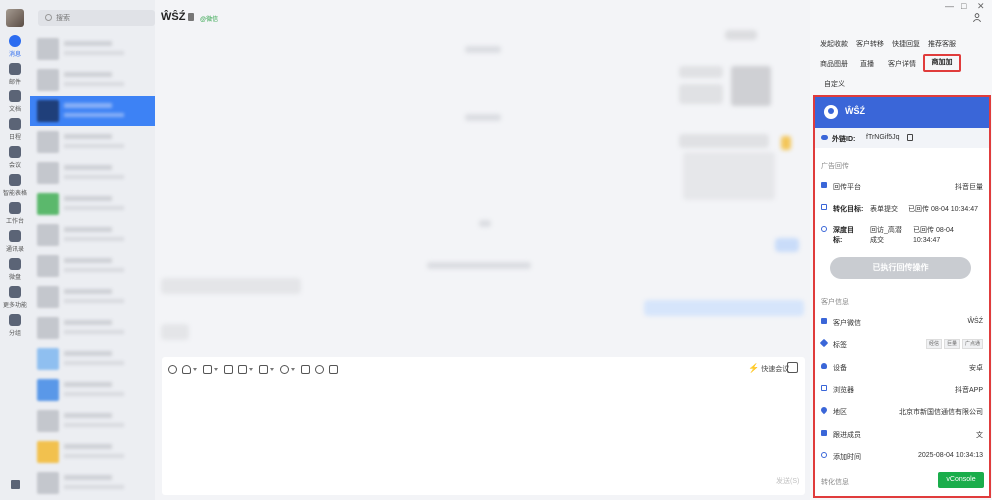 This screenshot has width=992, height=500. What do you see at coordinates (207, 369) in the screenshot?
I see `image-icon` at bounding box center [207, 369].